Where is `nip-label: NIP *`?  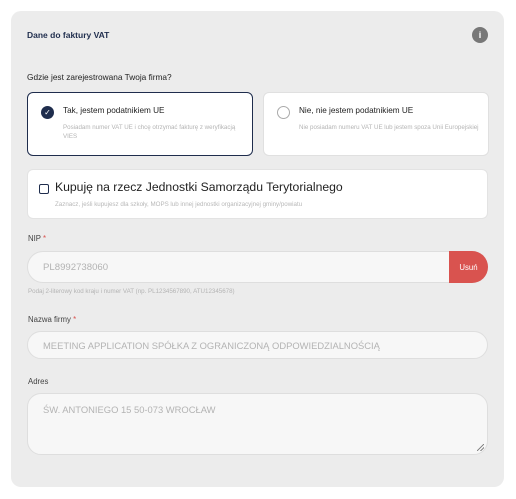 nip-label: NIP * is located at coordinates (37, 238).